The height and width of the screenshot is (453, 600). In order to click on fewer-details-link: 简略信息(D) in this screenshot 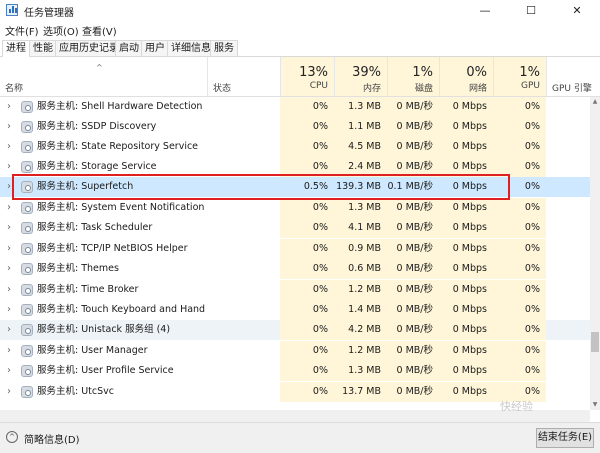, I will do `click(52, 438)`.